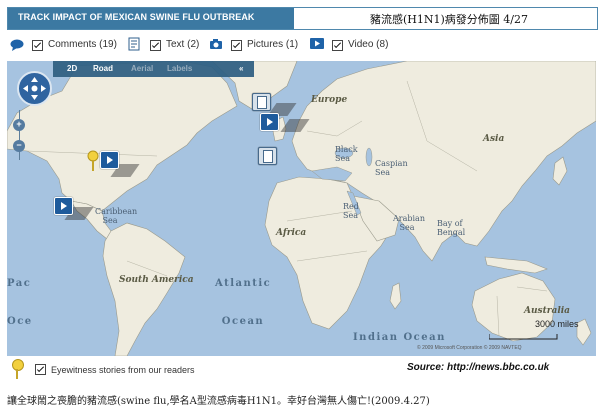  Describe the element at coordinates (216, 44) in the screenshot. I see `camera-icon` at that location.